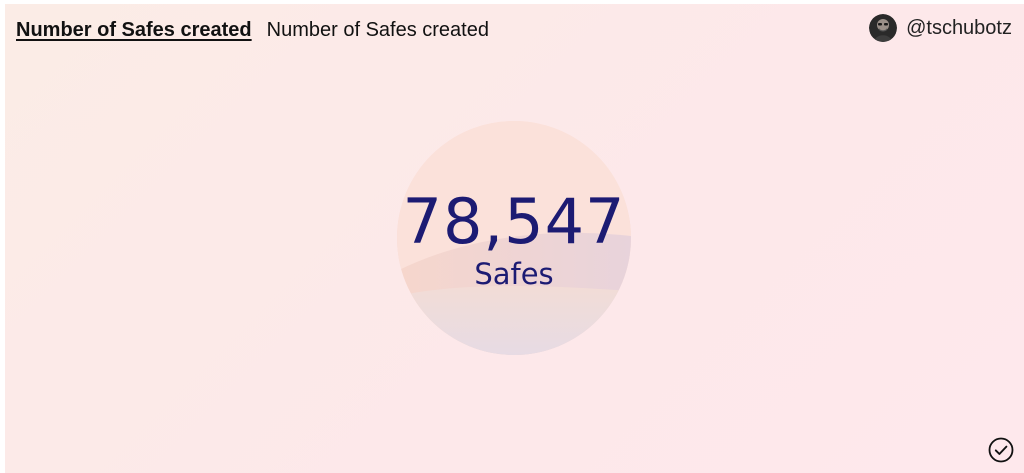 This screenshot has width=1024, height=473. I want to click on user-handle: @tschubotz, so click(959, 27).